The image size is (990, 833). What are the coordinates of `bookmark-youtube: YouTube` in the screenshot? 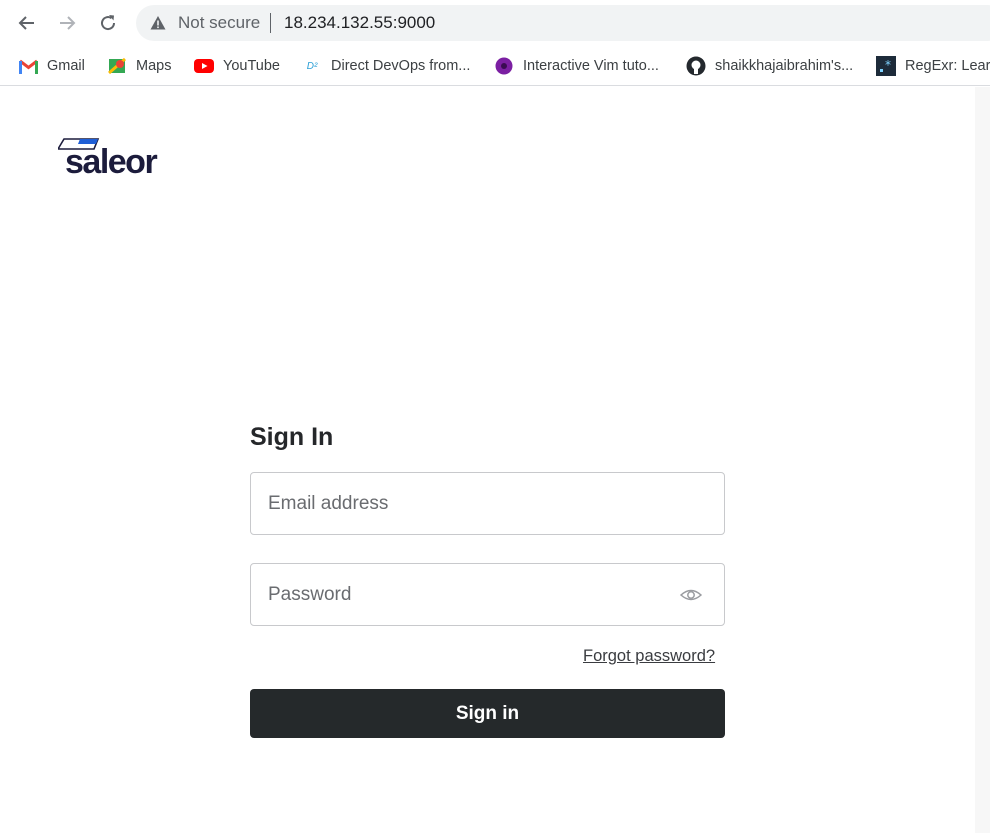 It's located at (237, 66).